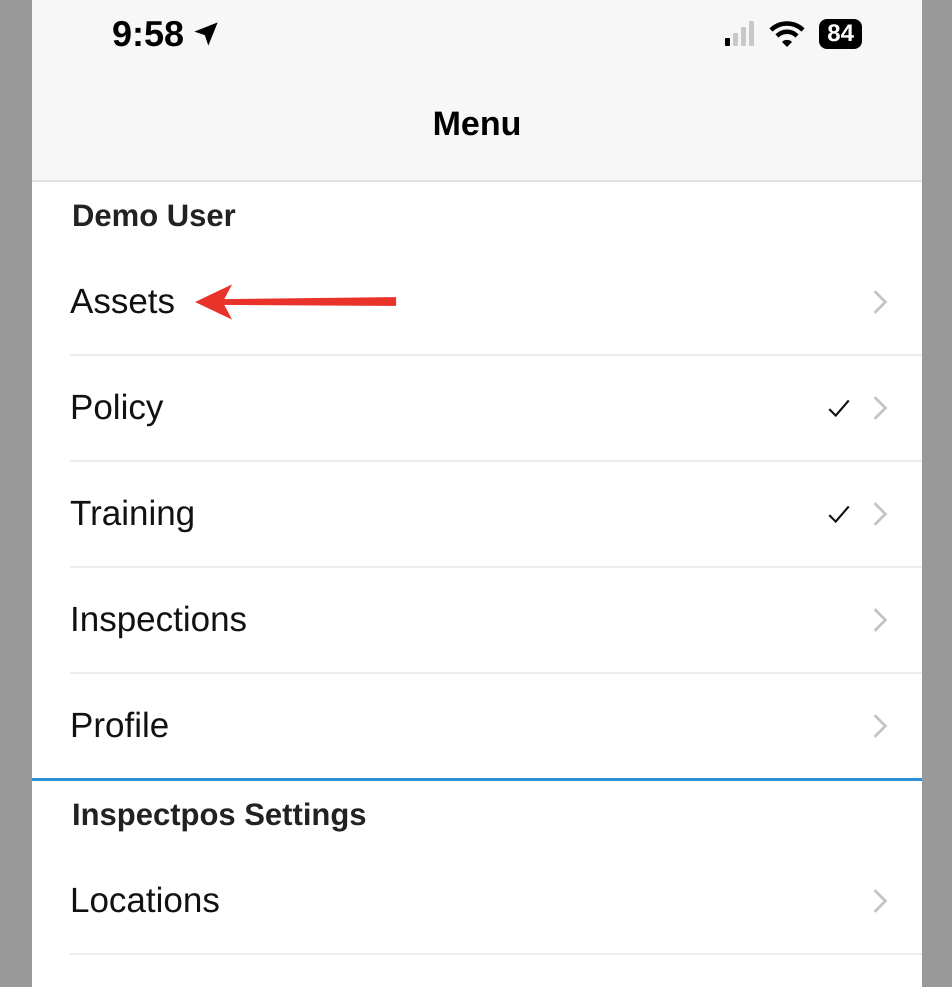 This screenshot has height=987, width=952. What do you see at coordinates (206, 34) in the screenshot?
I see `location-arrow-icon` at bounding box center [206, 34].